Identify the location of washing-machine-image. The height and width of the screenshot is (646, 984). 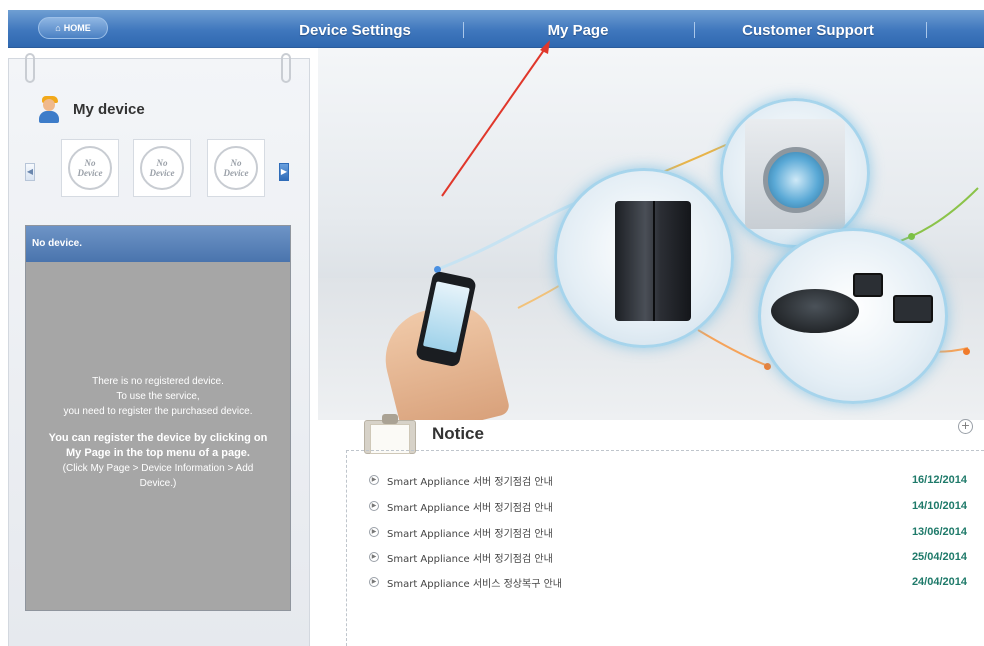
(795, 174).